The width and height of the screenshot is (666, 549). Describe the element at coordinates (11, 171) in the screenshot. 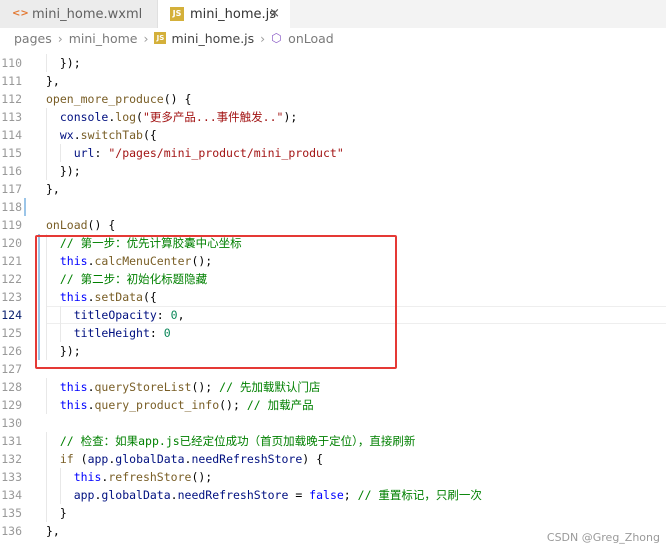

I see `line-number: 116` at that location.